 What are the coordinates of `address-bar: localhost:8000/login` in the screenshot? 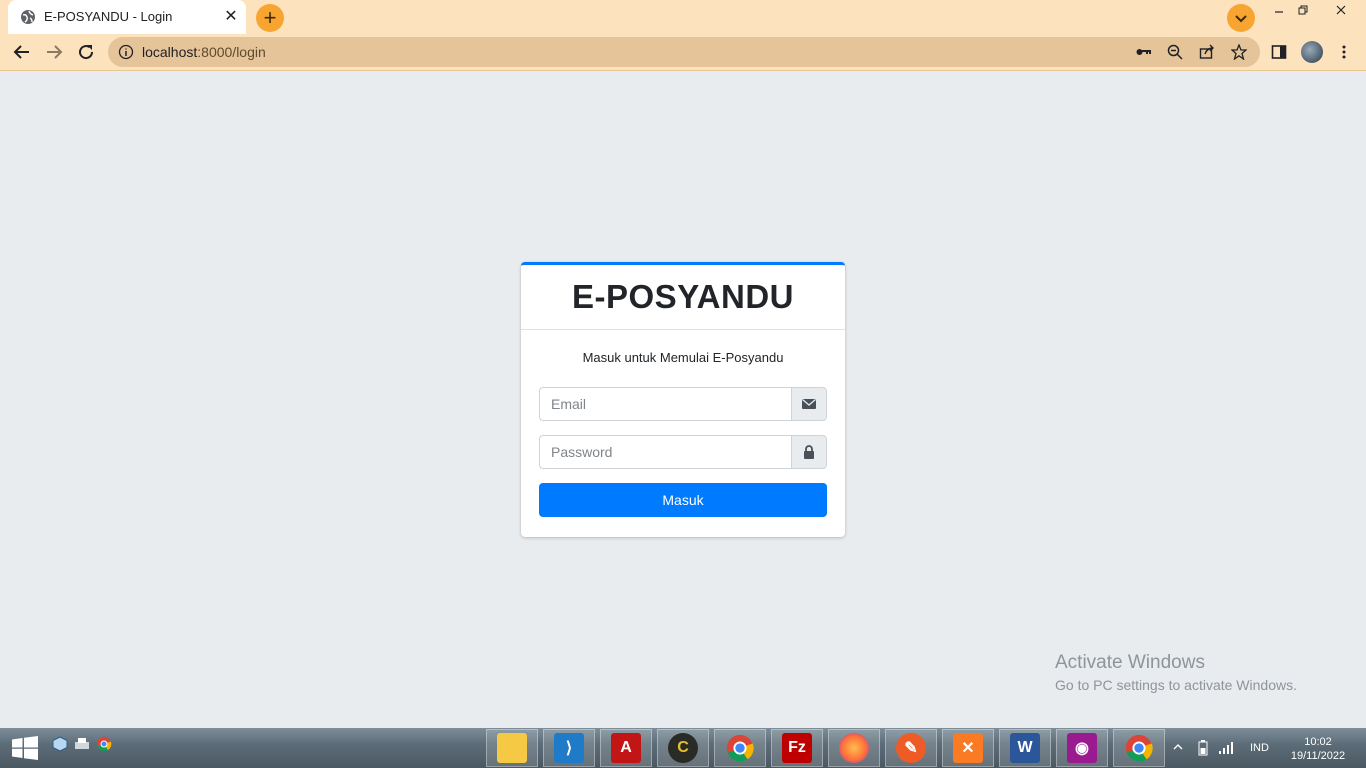 It's located at (684, 52).